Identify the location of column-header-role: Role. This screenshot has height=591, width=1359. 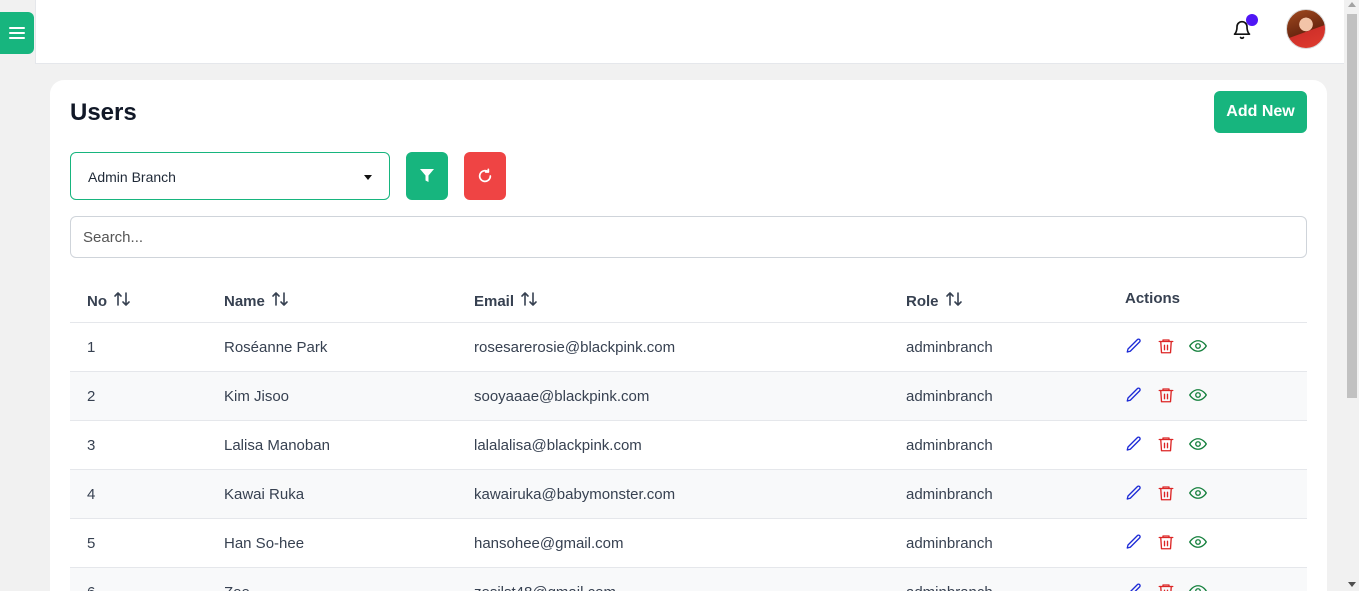
(934, 301).